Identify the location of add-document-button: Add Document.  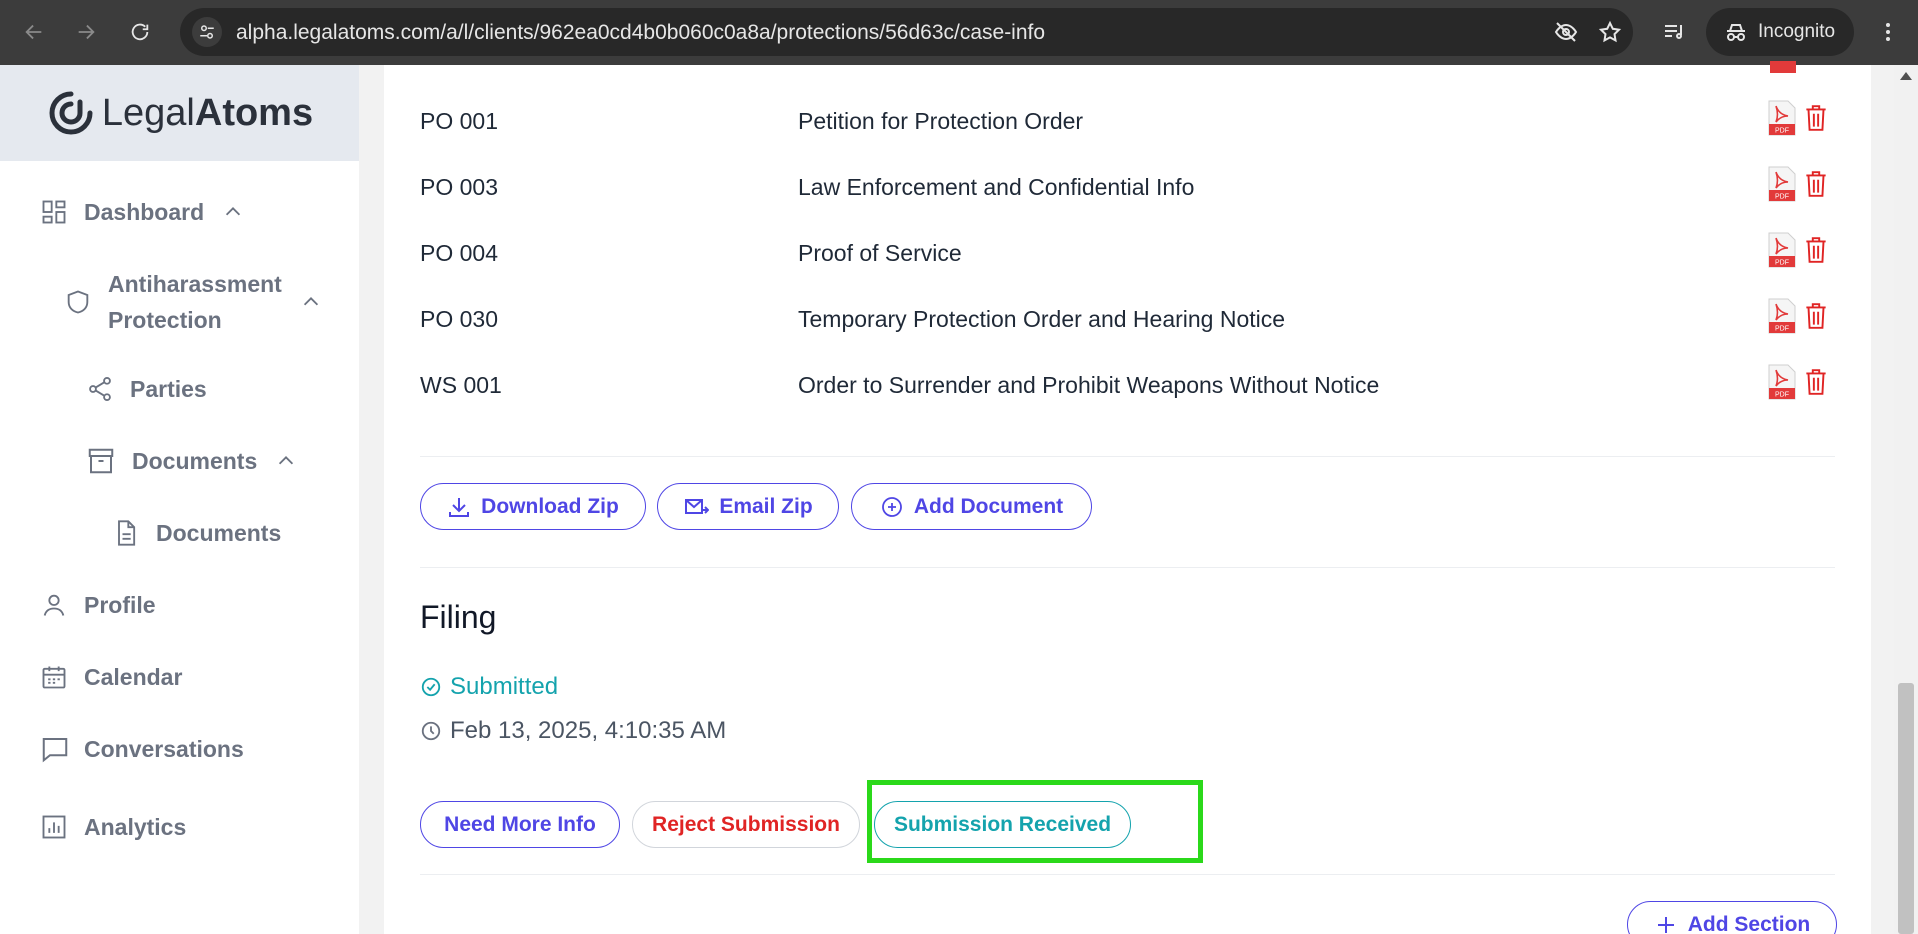
(971, 506).